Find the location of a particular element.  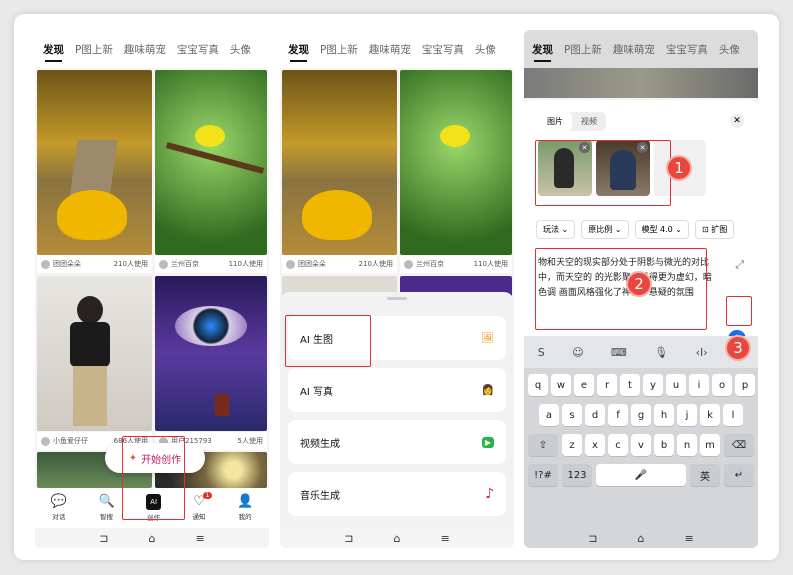

chip-label: 扩图 is located at coordinates (719, 229).